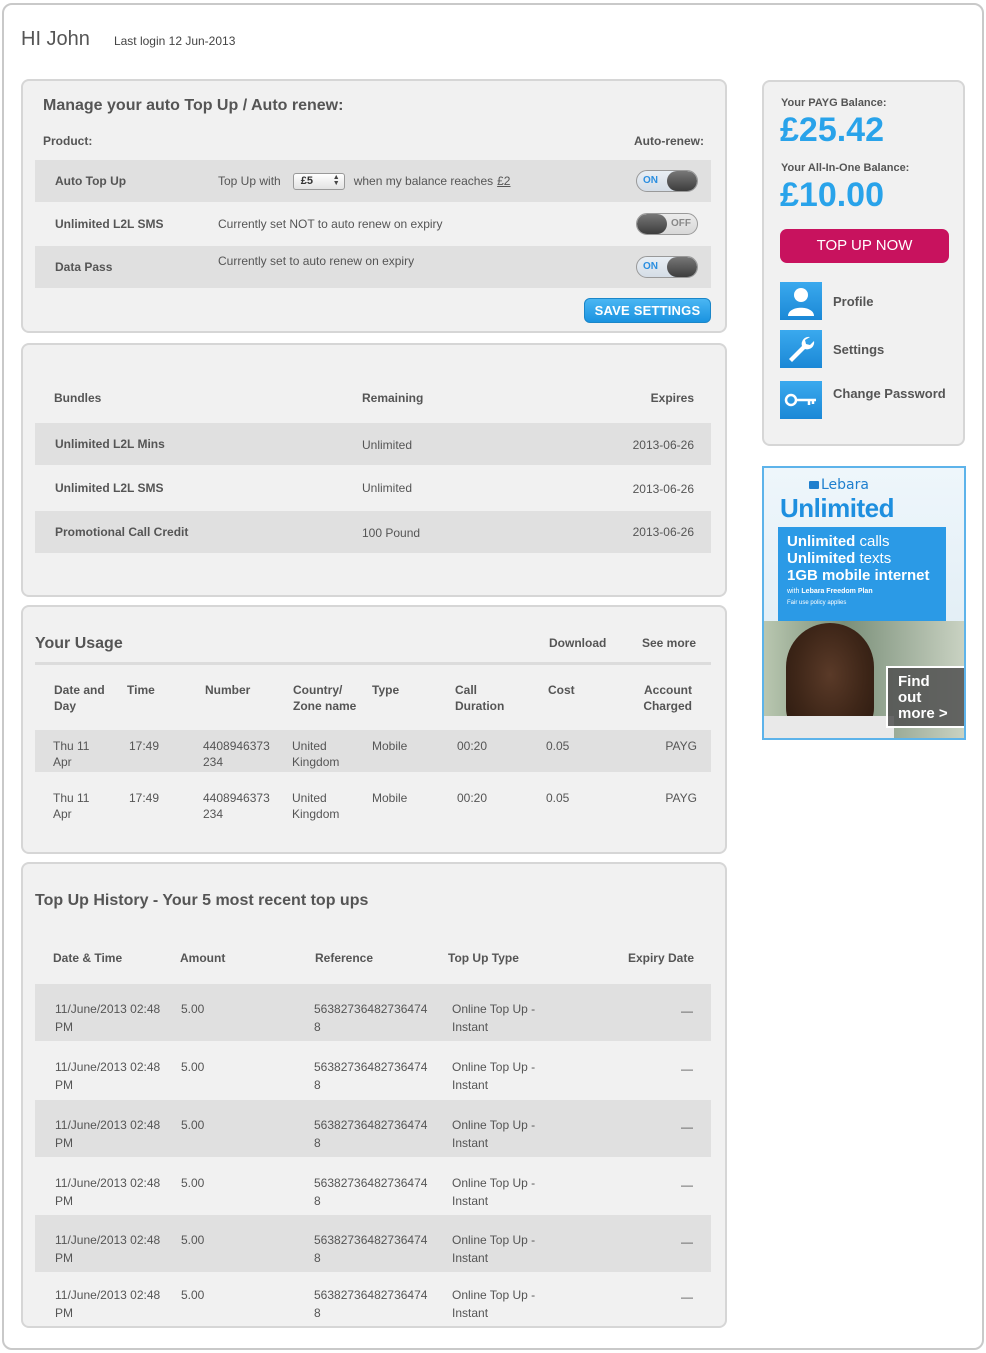  Describe the element at coordinates (925, 697) in the screenshot. I see `find-out-more-button: Find out more >` at that location.